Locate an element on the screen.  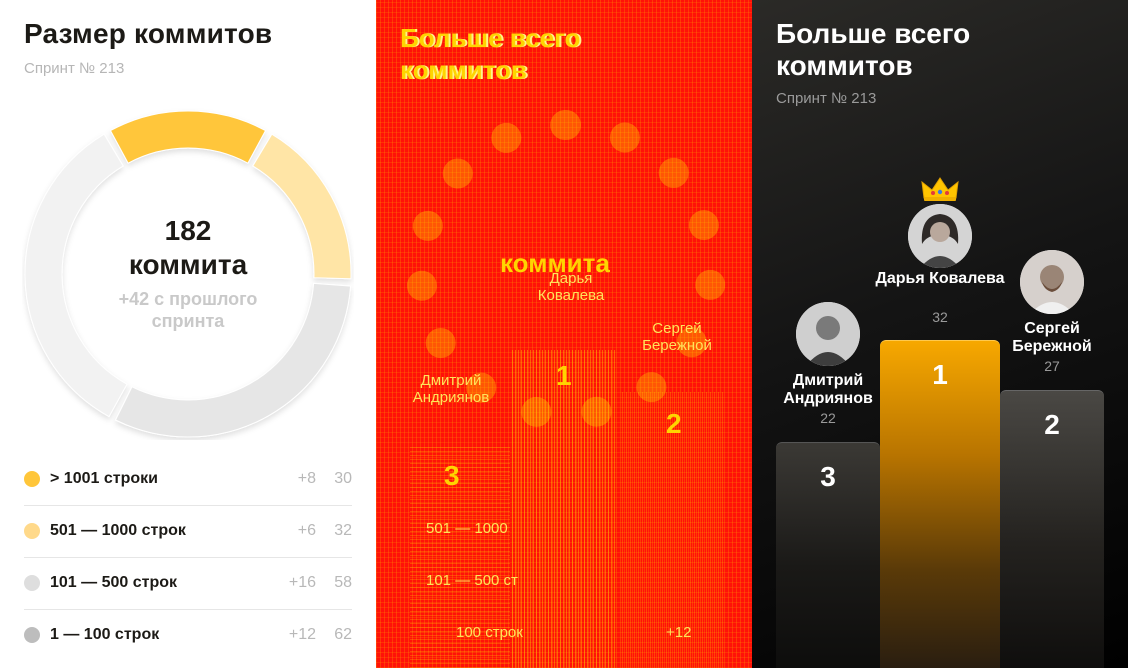
glitch-rank-3: 3 is located at coordinates (452, 475).